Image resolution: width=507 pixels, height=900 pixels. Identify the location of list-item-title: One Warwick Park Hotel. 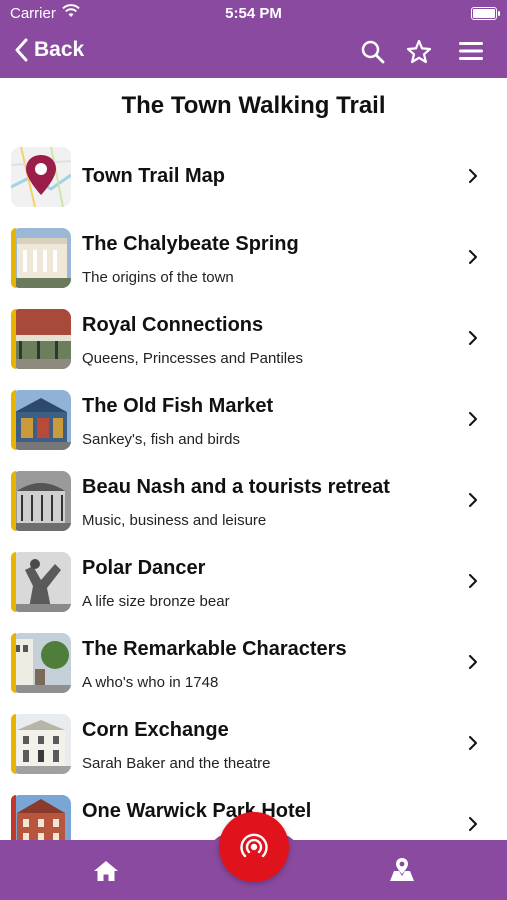
(197, 811).